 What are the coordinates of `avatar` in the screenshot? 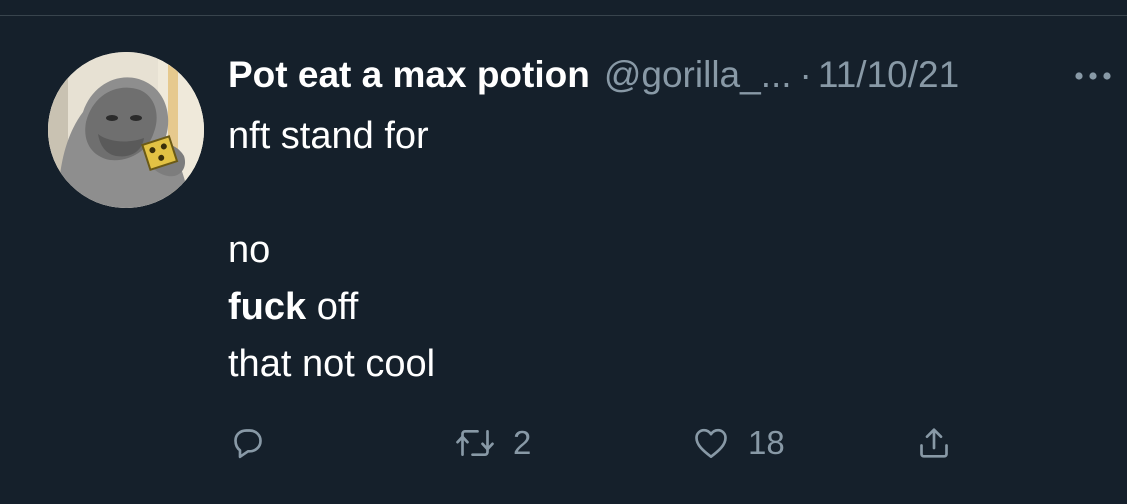 It's located at (126, 130).